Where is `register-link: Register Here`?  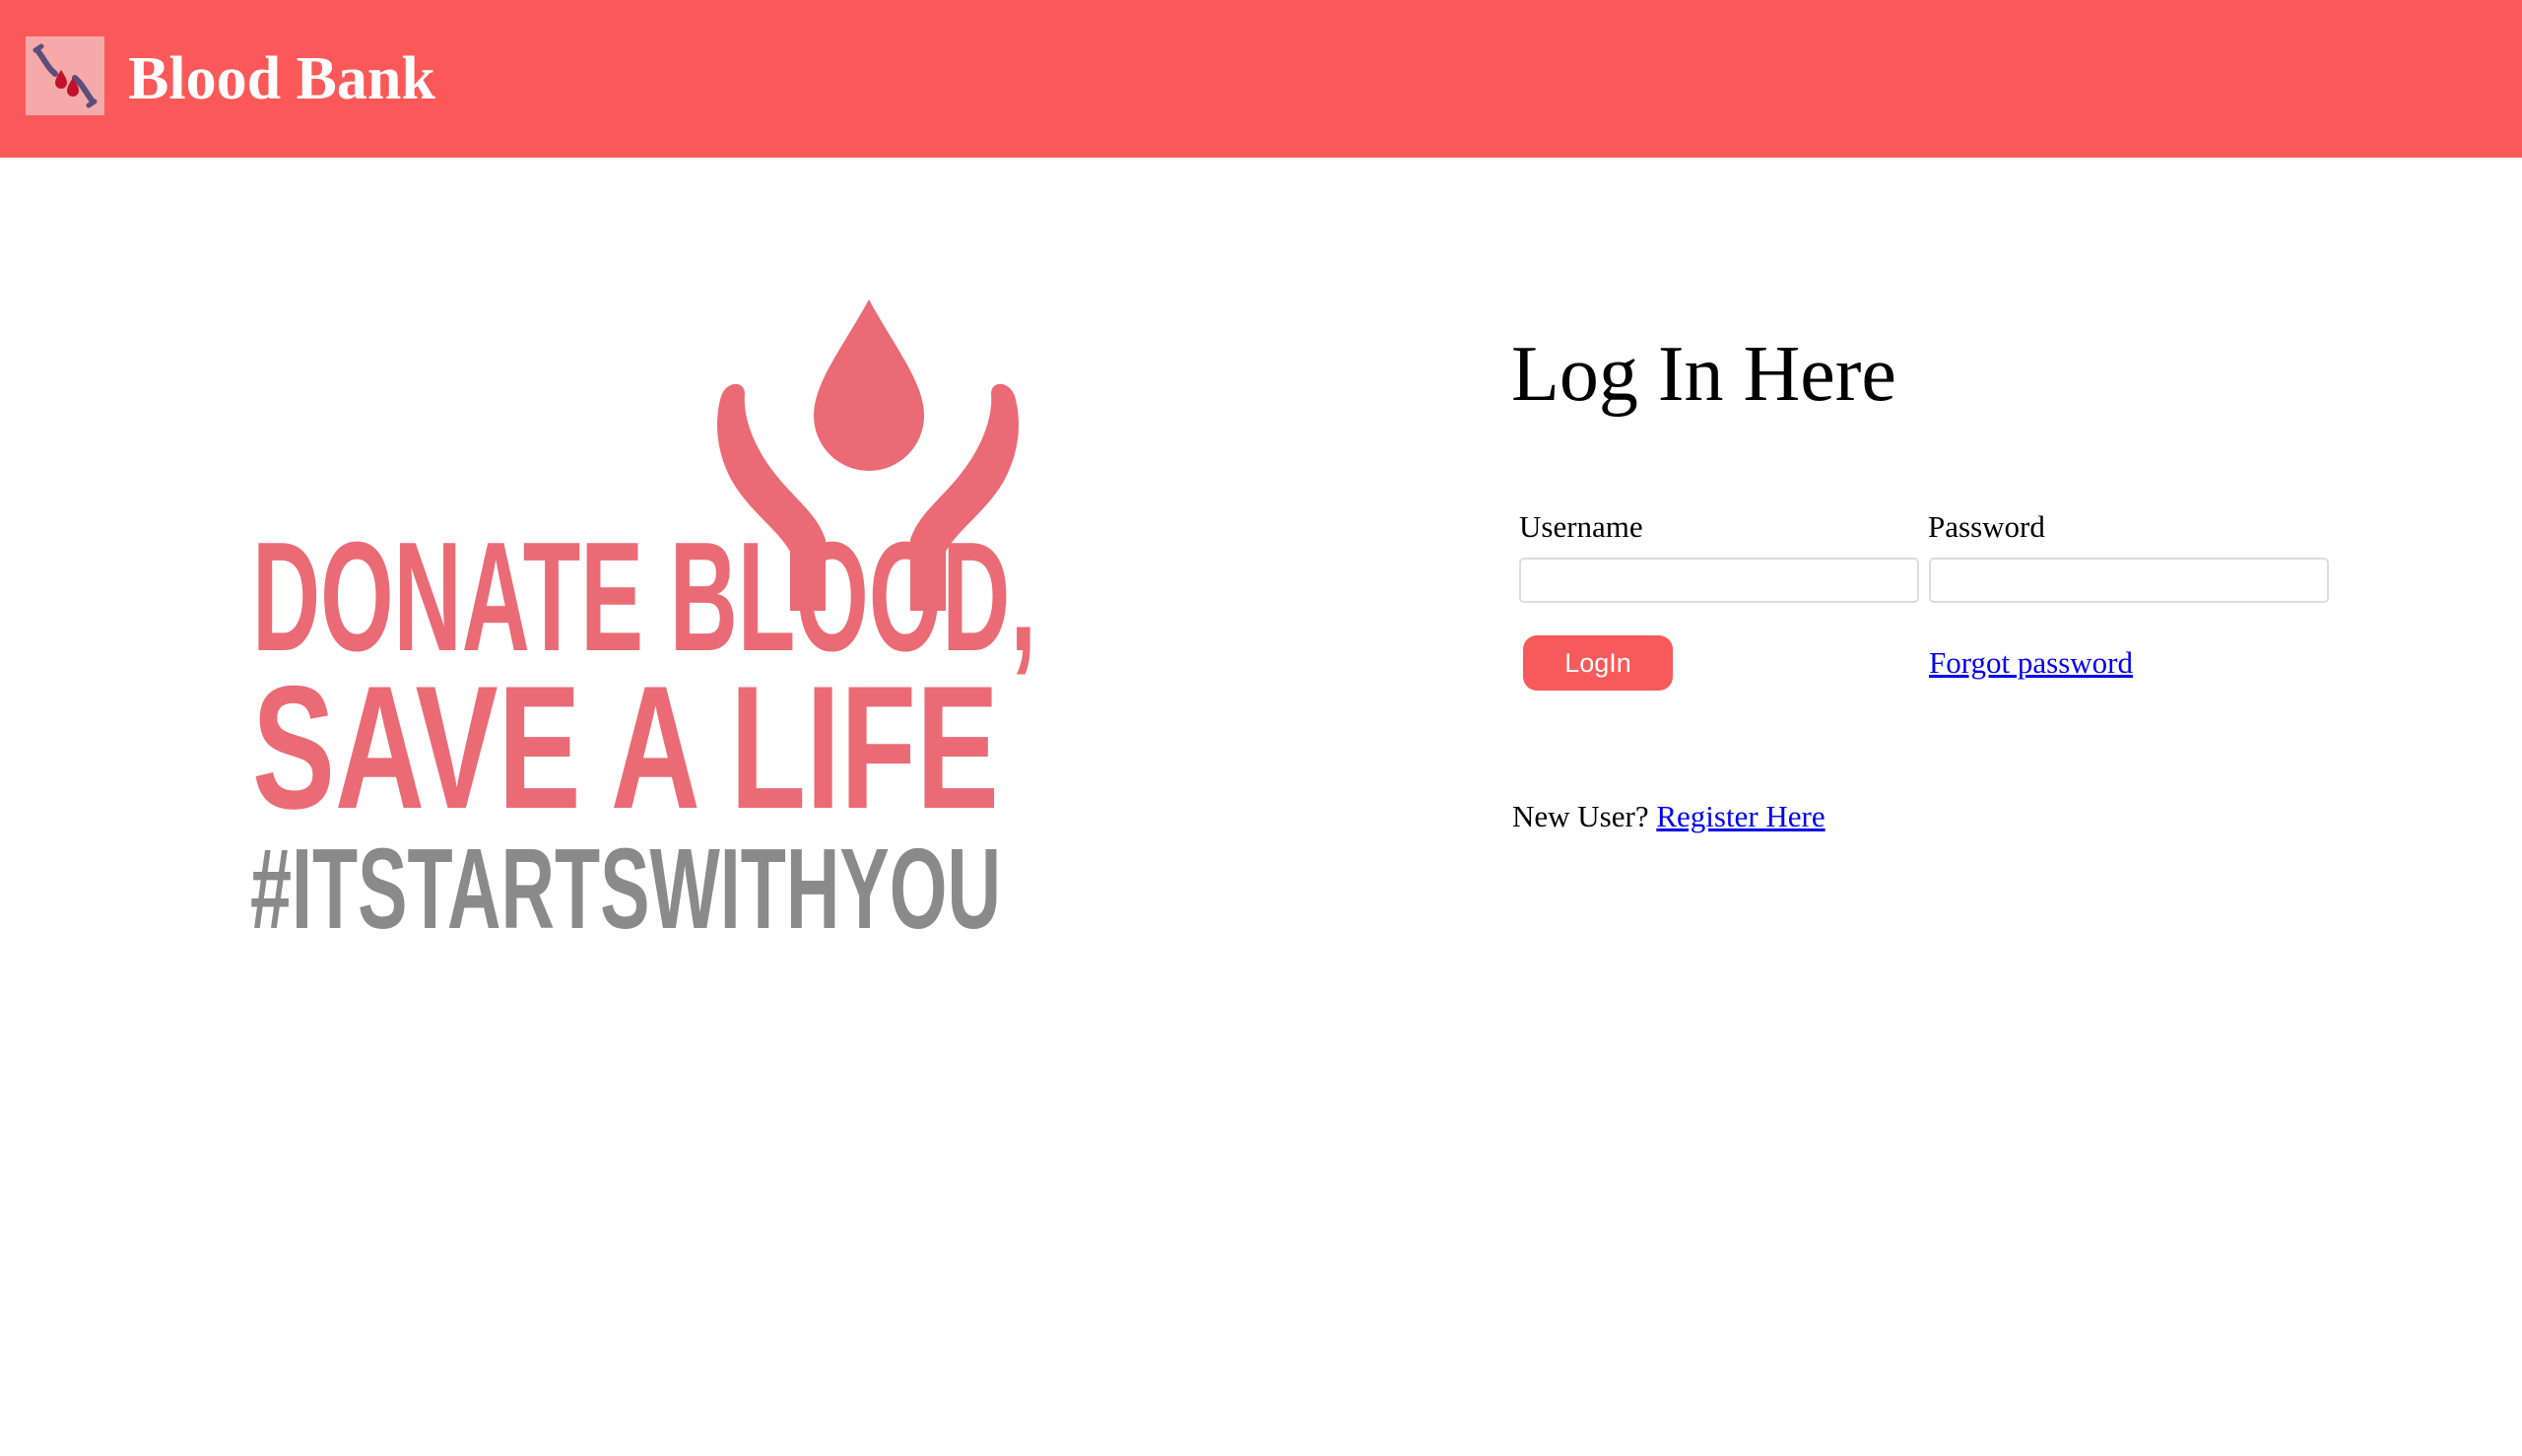
register-link: Register Here is located at coordinates (1740, 816).